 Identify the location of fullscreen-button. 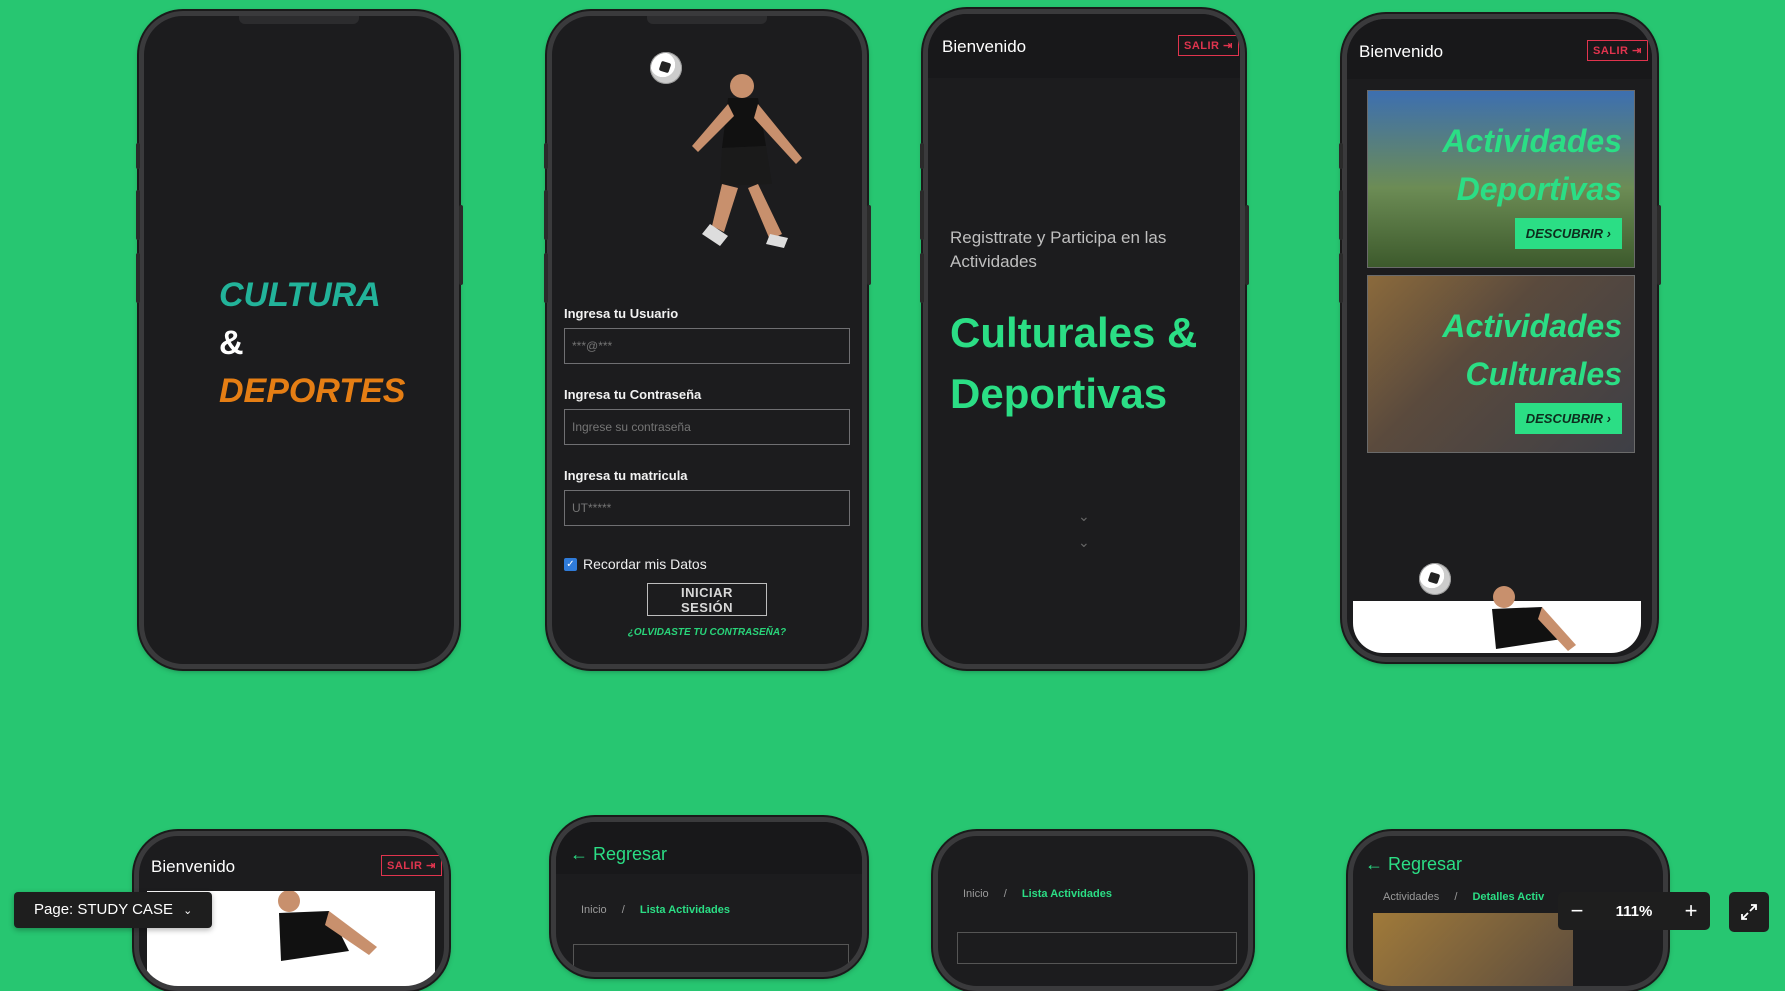
(1749, 912).